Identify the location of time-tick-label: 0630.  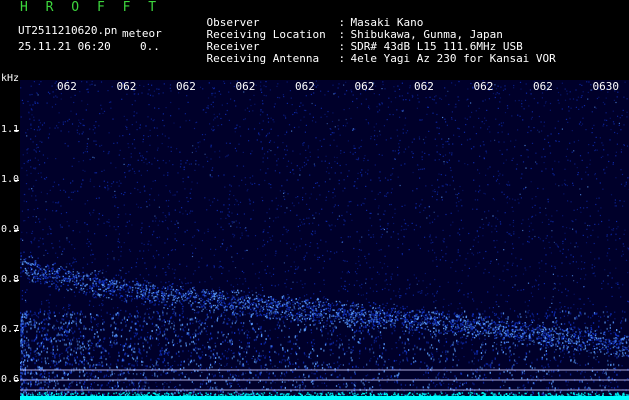
(606, 86).